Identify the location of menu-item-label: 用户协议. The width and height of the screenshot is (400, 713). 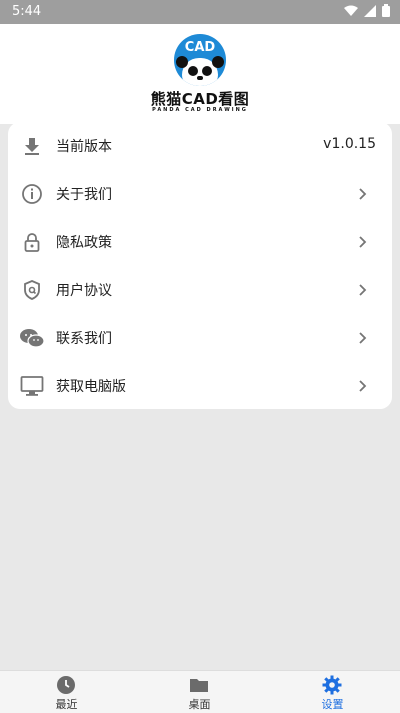
(84, 291).